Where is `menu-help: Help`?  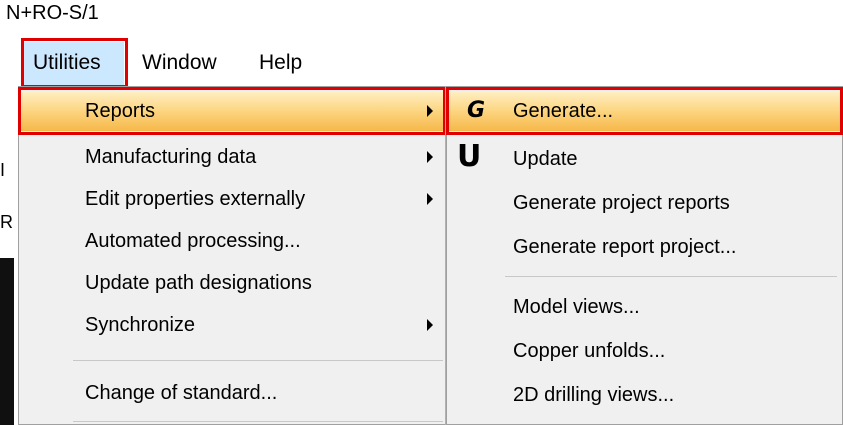
menu-help: Help is located at coordinates (280, 63).